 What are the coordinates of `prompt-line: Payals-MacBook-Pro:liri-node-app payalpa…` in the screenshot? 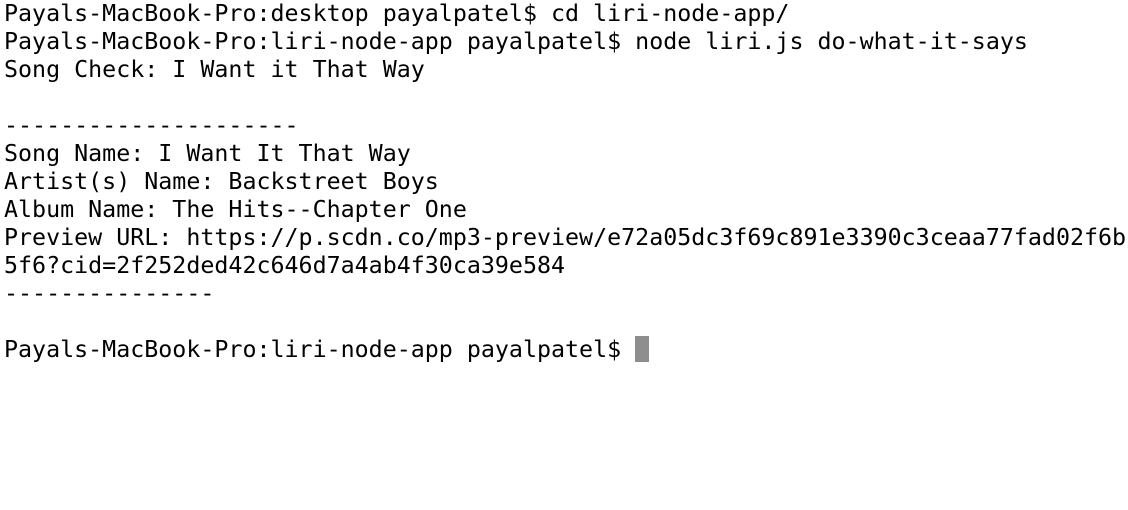 It's located at (566, 350).